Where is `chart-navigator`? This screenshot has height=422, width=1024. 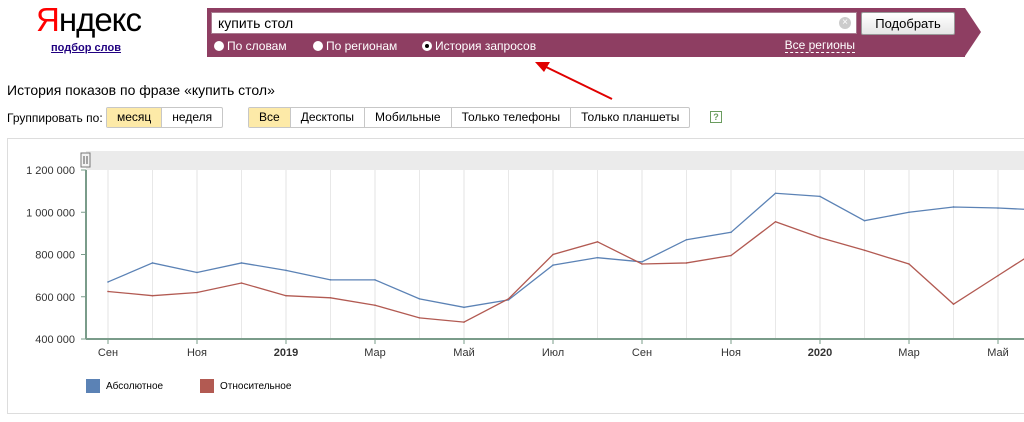 chart-navigator is located at coordinates (555, 160).